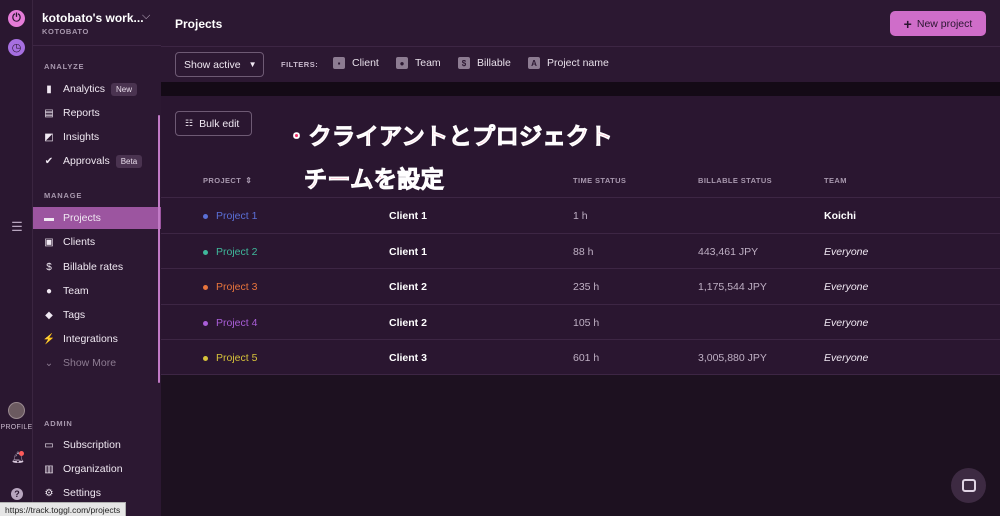 The image size is (1000, 516). I want to click on sidebar-item-tags: ◆ Tags, so click(97, 315).